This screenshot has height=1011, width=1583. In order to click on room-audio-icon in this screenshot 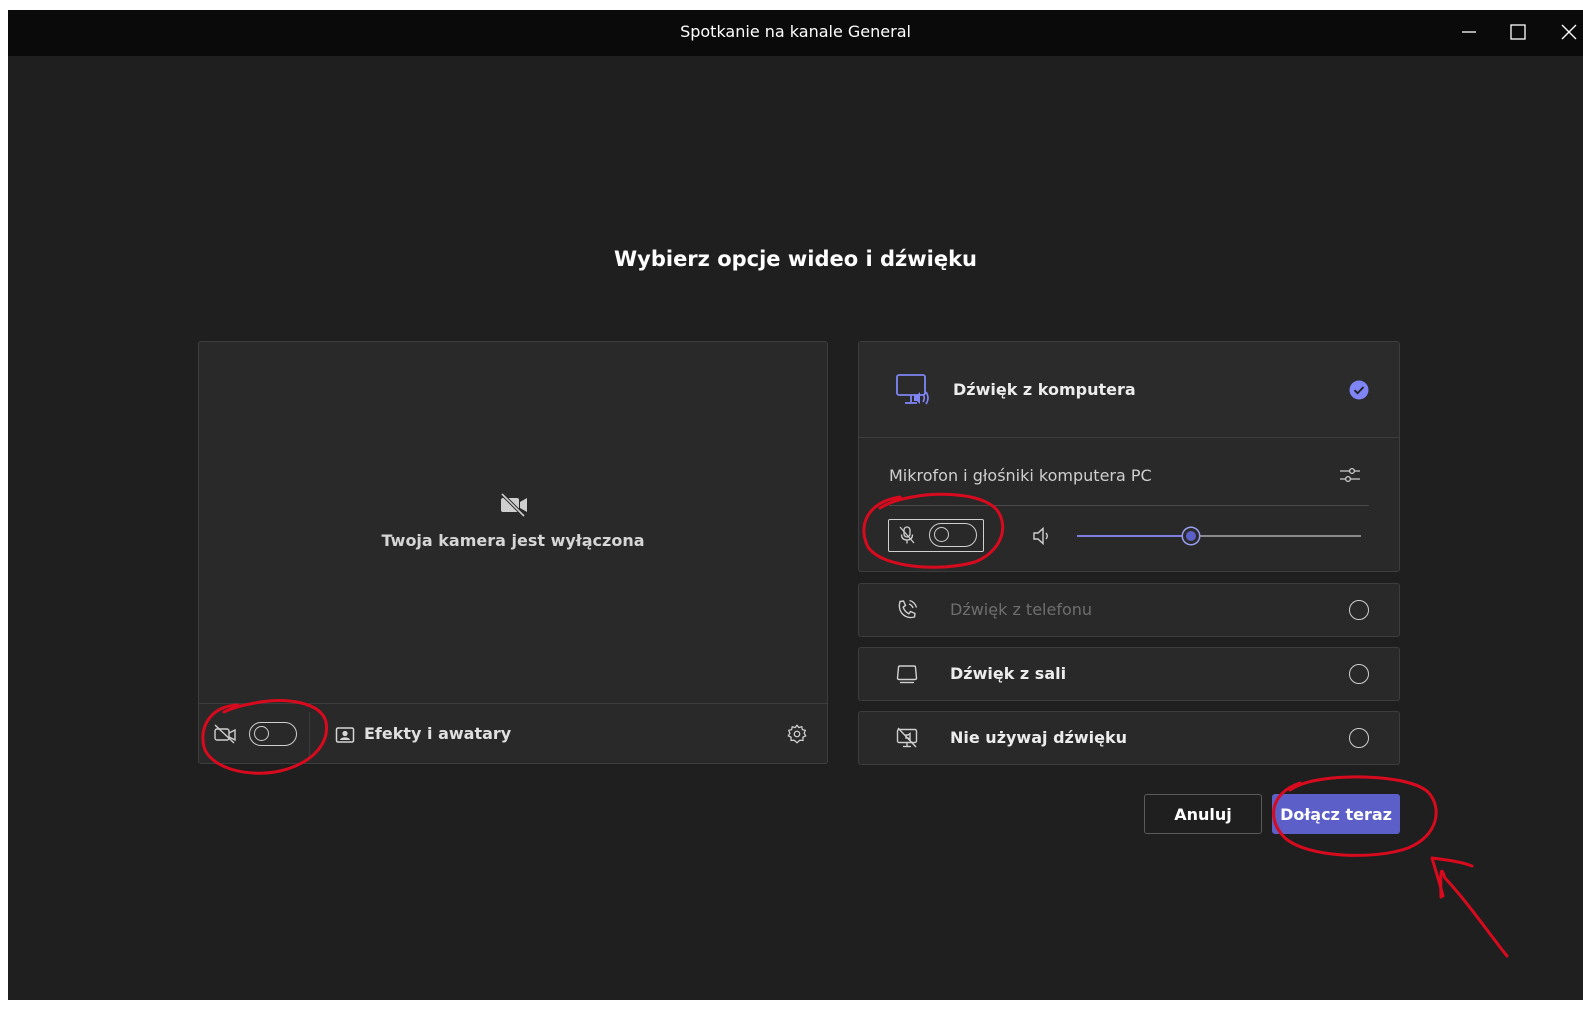, I will do `click(907, 674)`.